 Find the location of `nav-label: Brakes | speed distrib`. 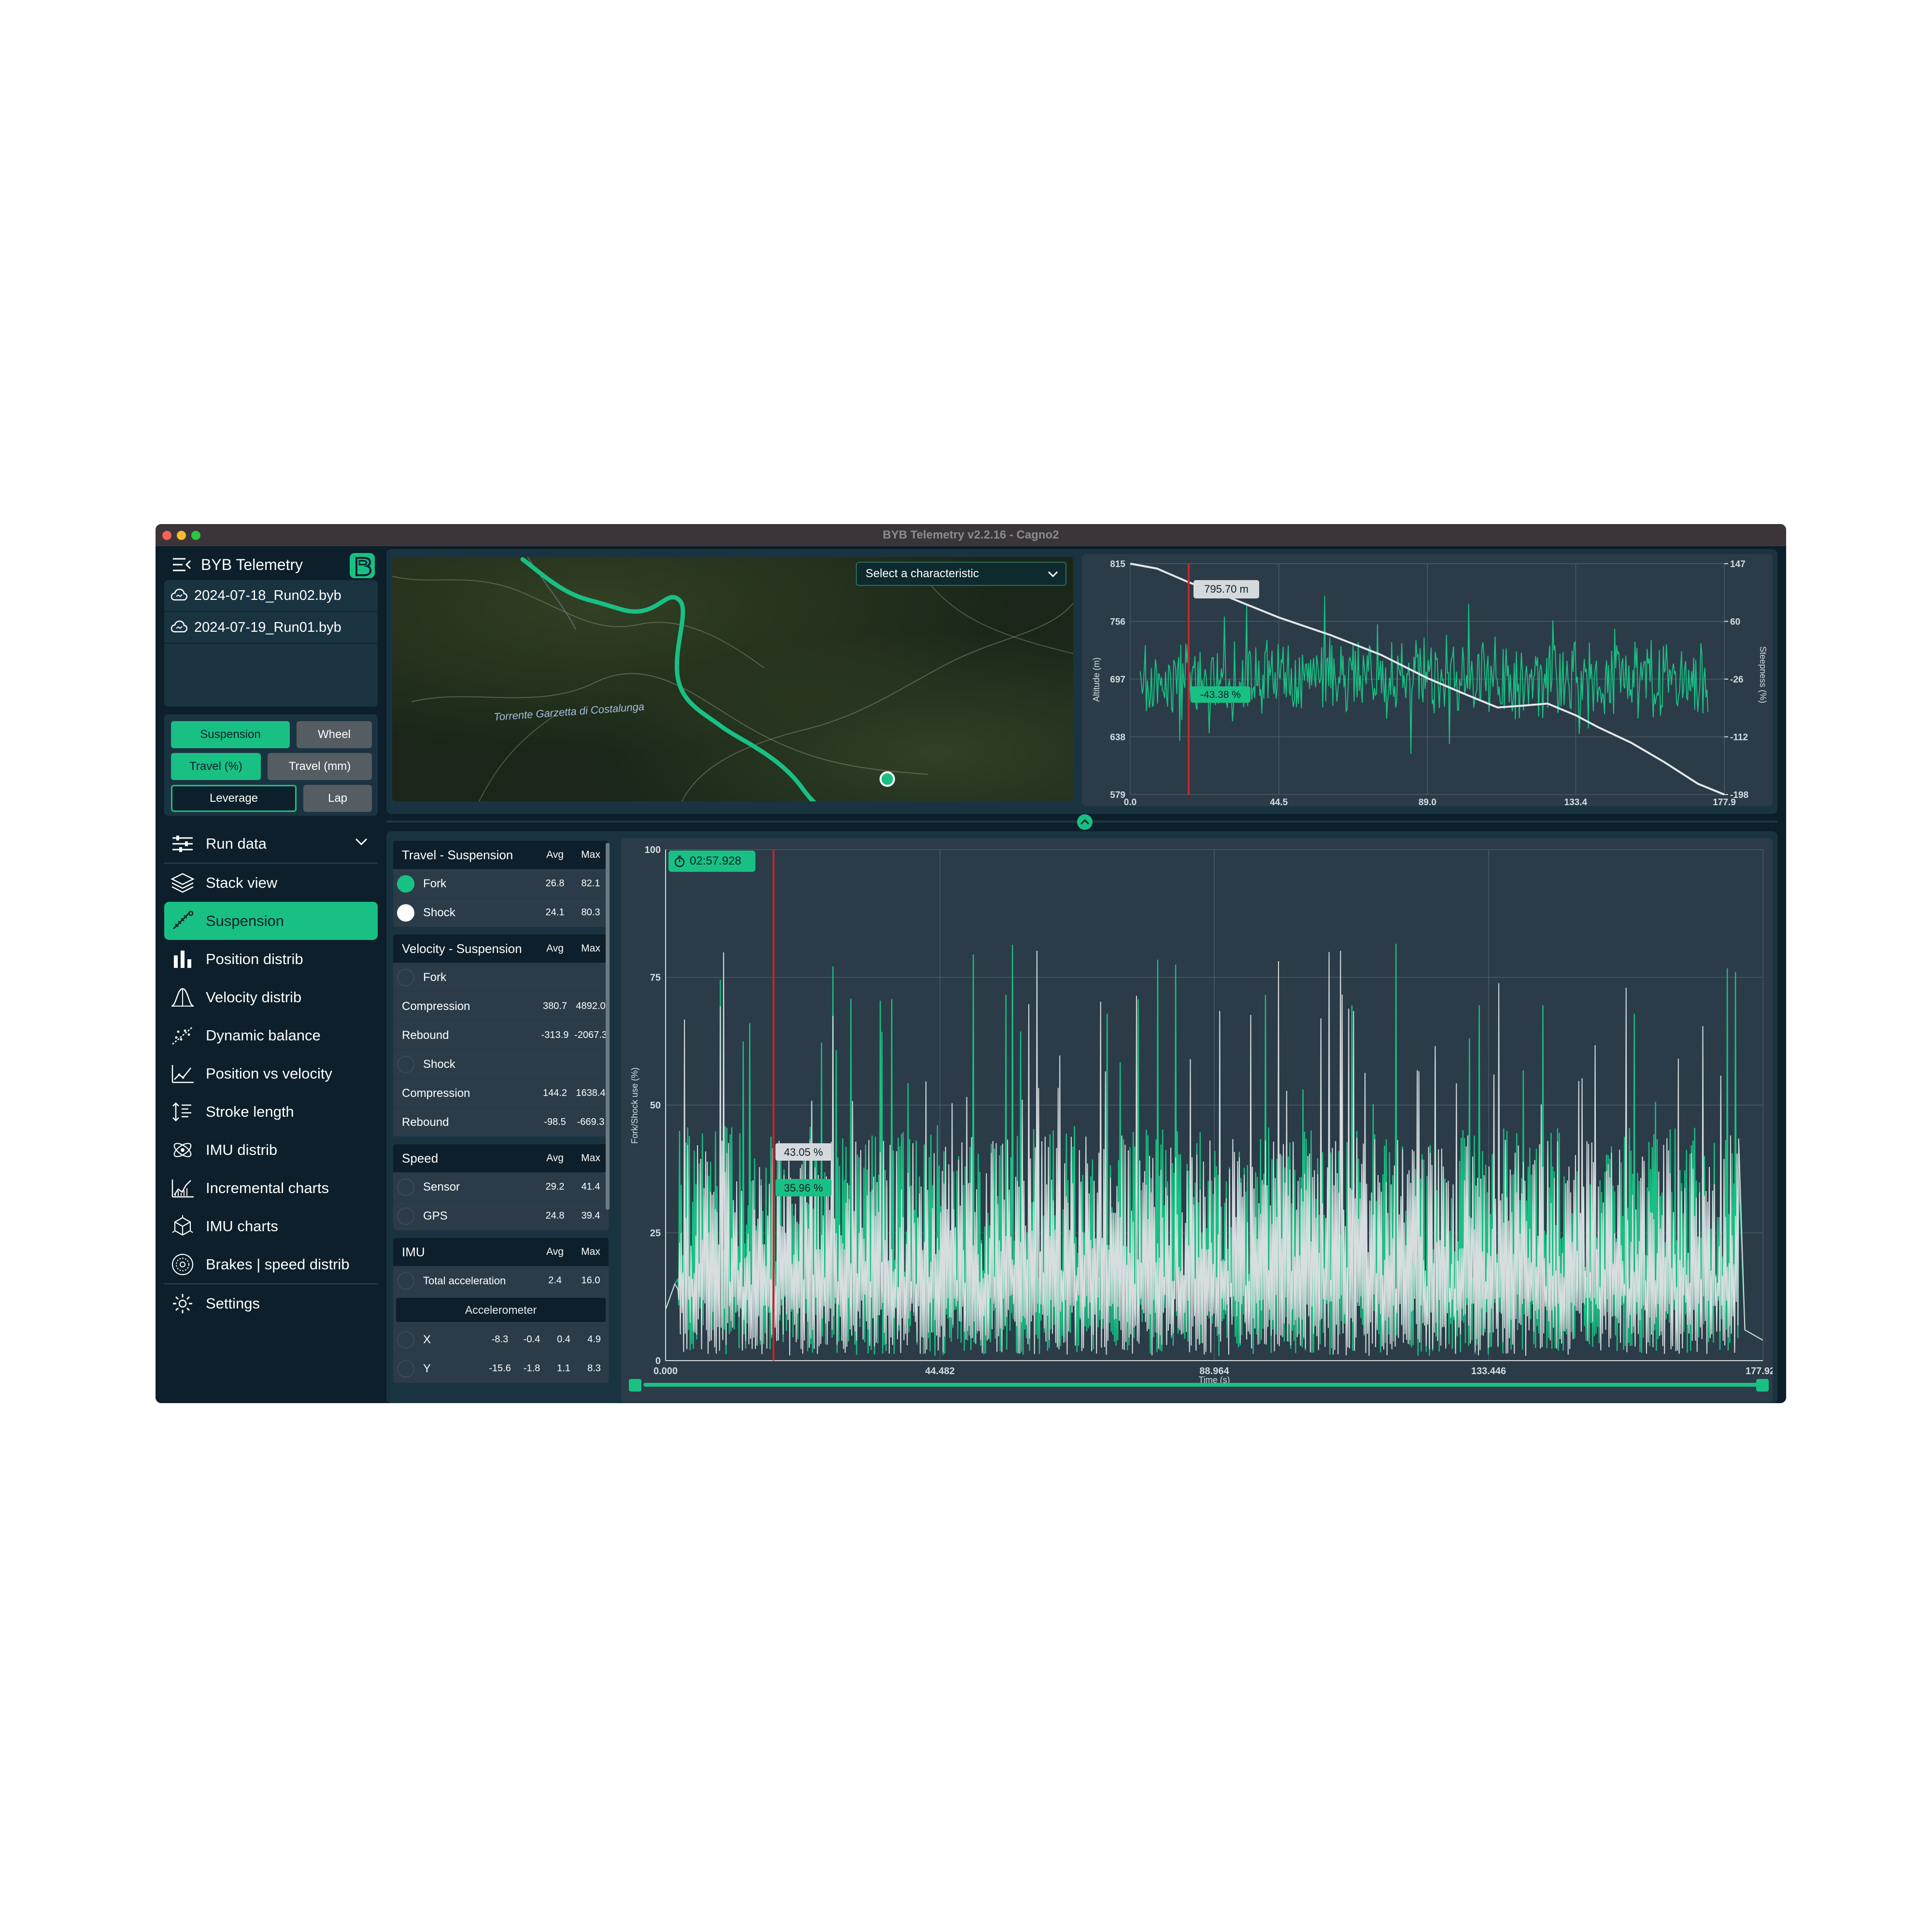

nav-label: Brakes | speed distrib is located at coordinates (278, 1264).